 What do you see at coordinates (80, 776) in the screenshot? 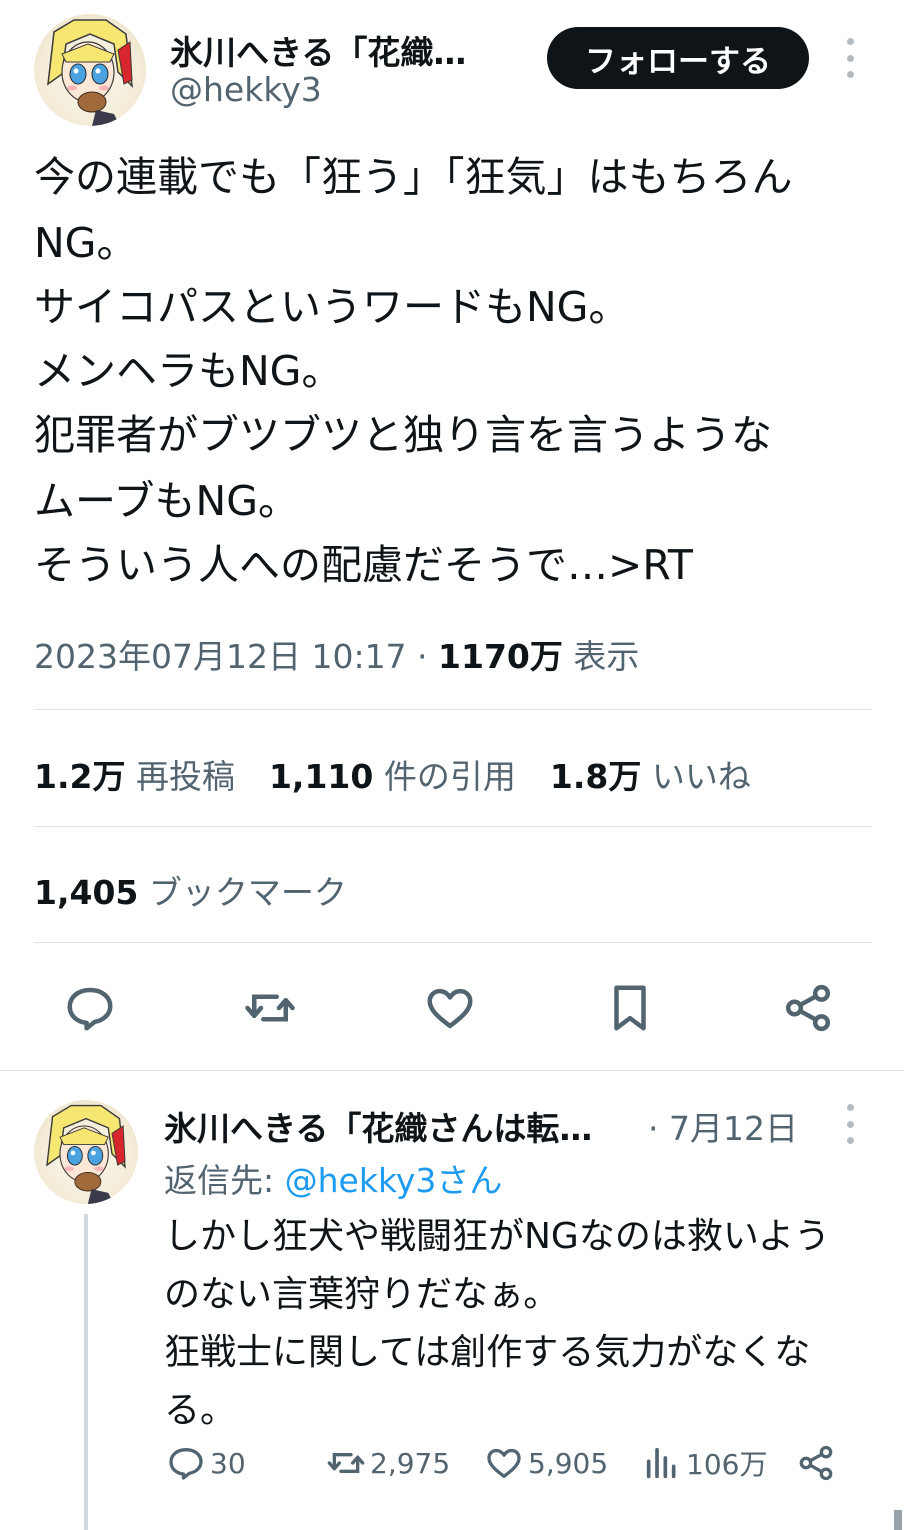
I see `reposts-count: 1.2万` at bounding box center [80, 776].